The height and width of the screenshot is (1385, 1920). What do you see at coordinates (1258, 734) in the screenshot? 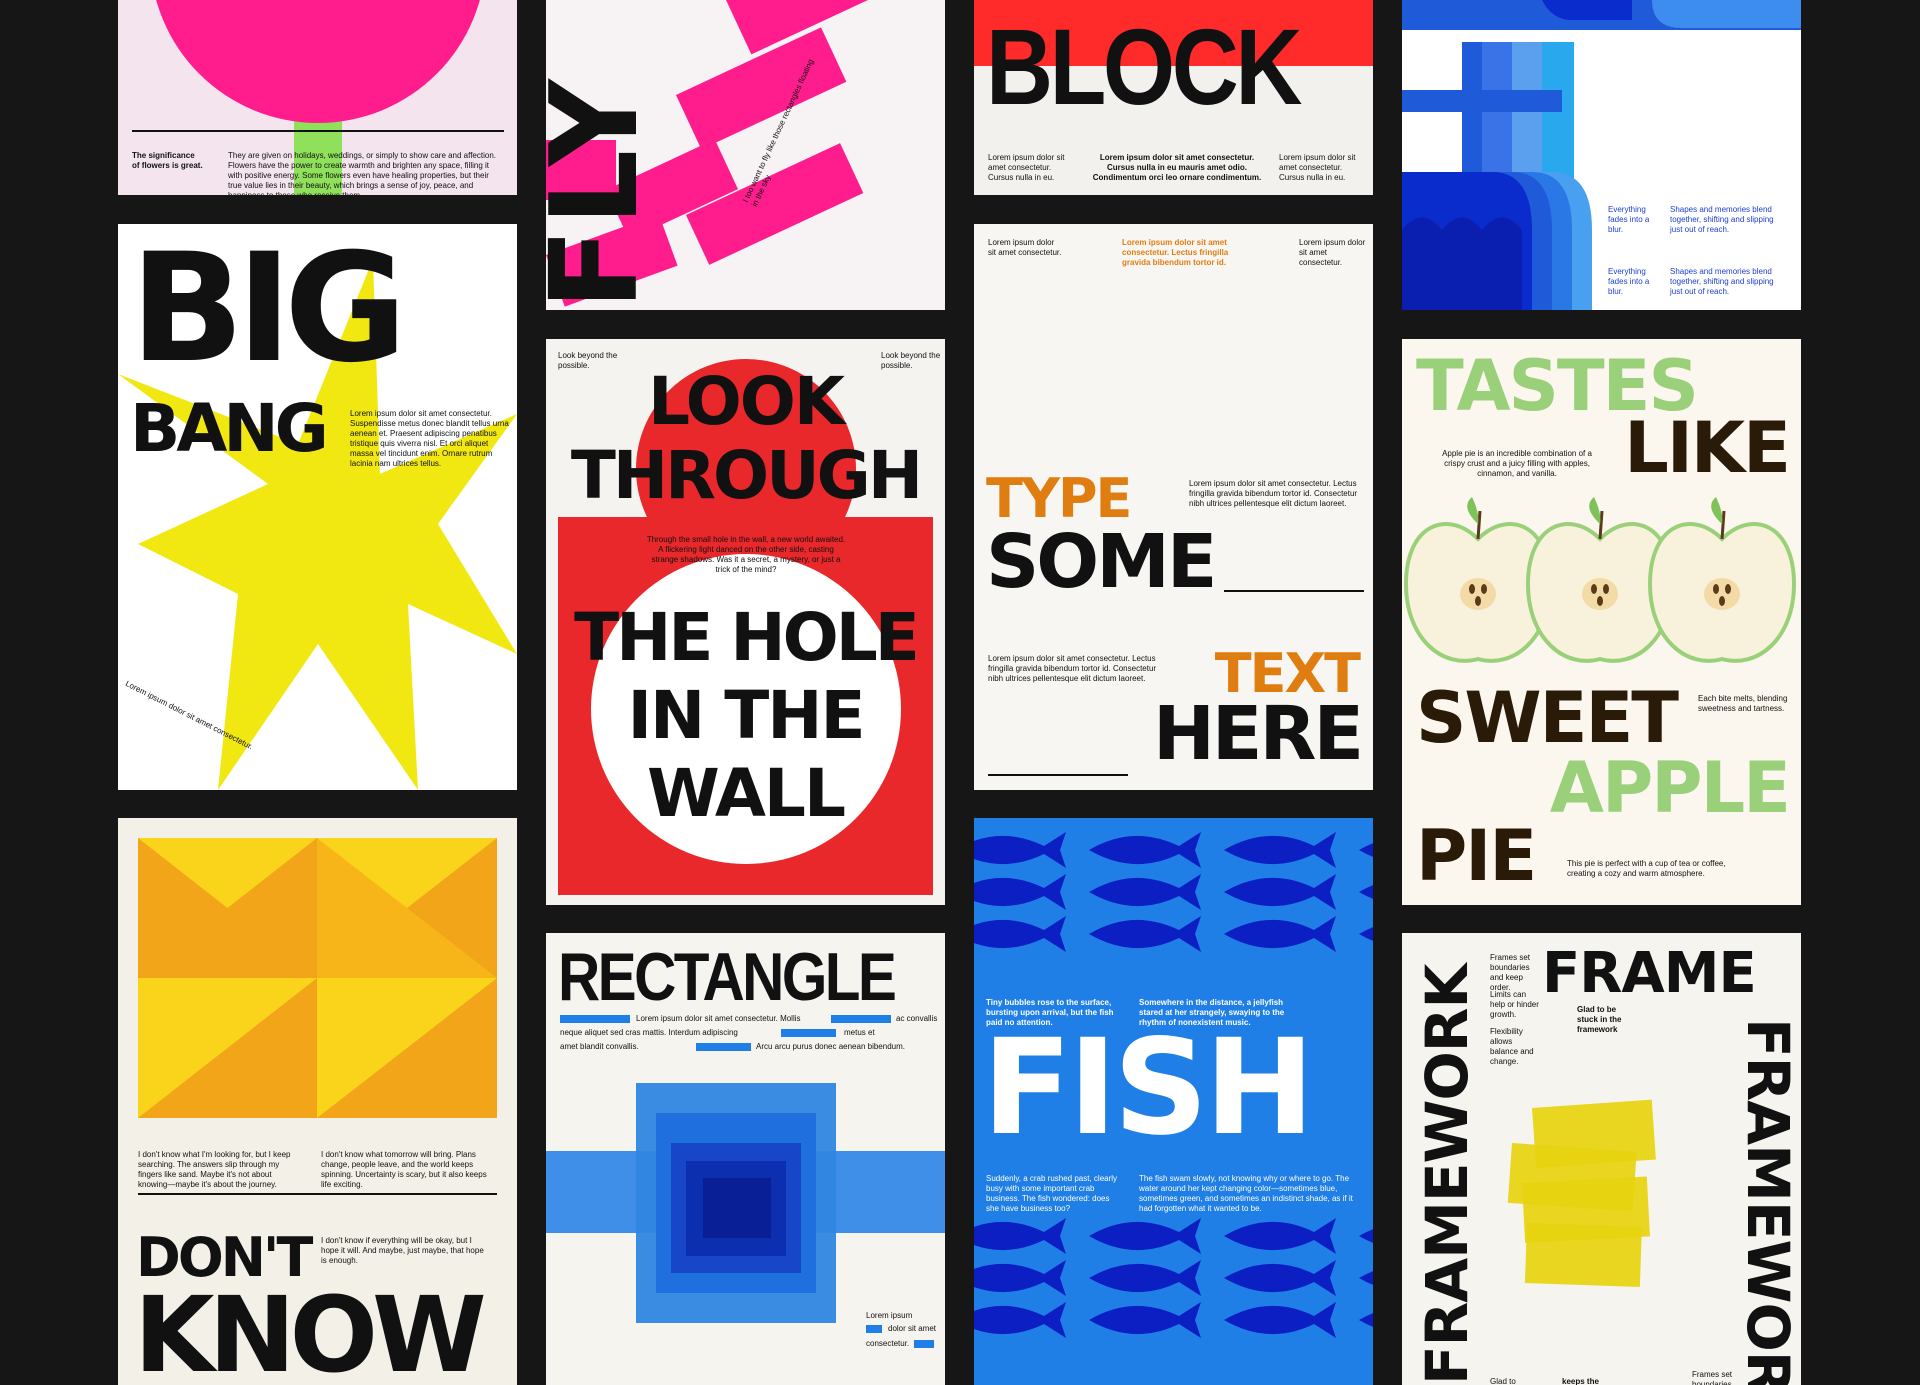
I see `type-word4: HERE` at bounding box center [1258, 734].